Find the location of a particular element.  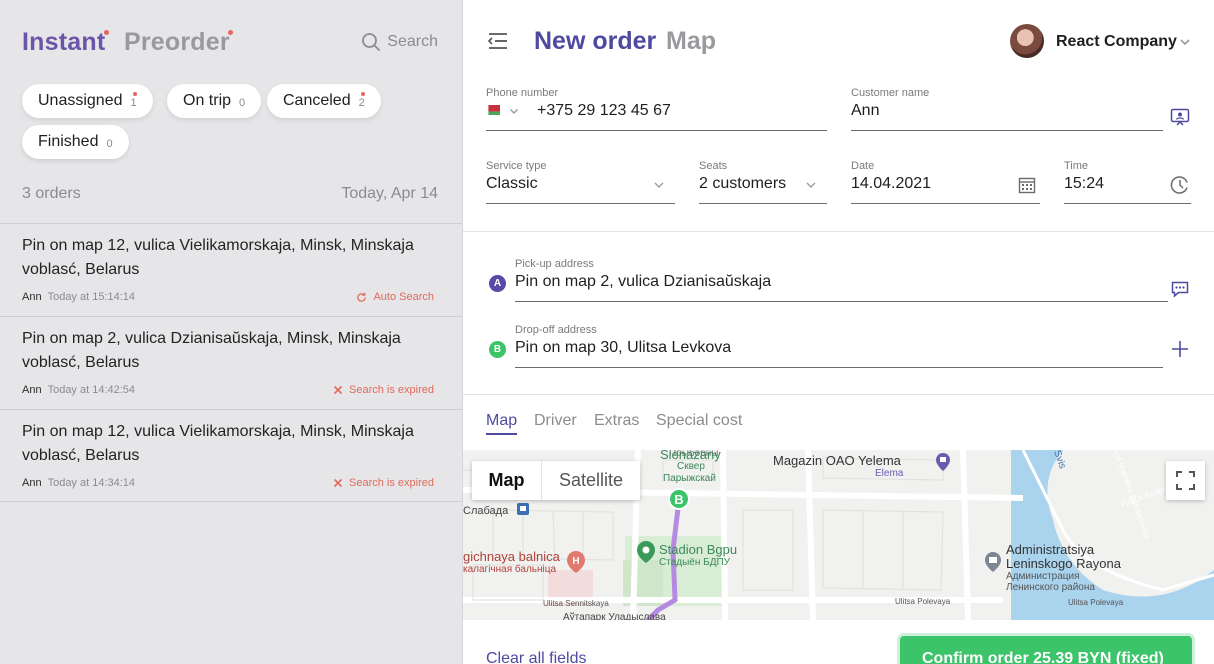

bus-stop-icon is located at coordinates (523, 509).